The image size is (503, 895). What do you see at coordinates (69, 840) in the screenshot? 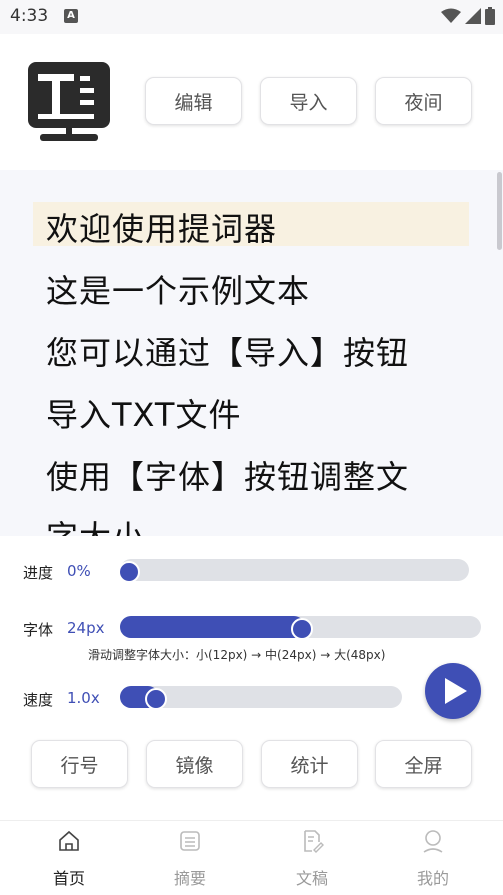
I see `home-icon` at bounding box center [69, 840].